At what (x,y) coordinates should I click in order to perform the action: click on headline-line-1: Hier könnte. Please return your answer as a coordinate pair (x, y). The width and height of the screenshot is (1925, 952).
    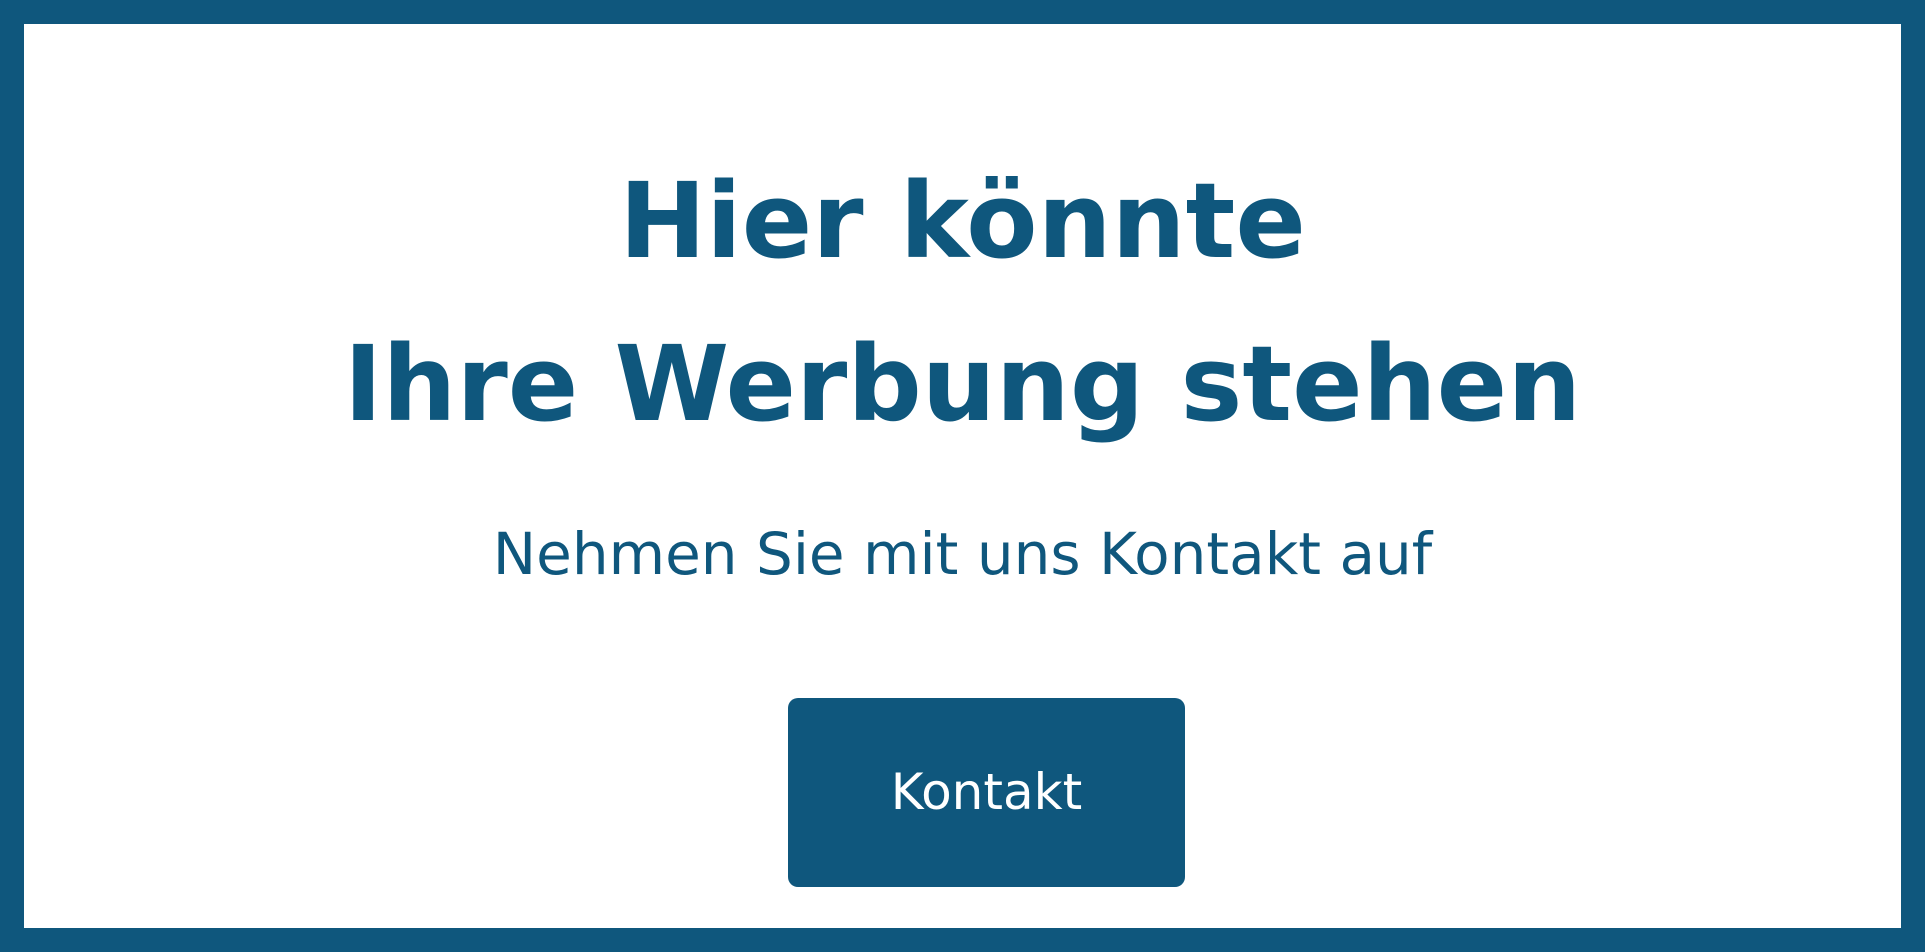
    Looking at the image, I should click on (962, 221).